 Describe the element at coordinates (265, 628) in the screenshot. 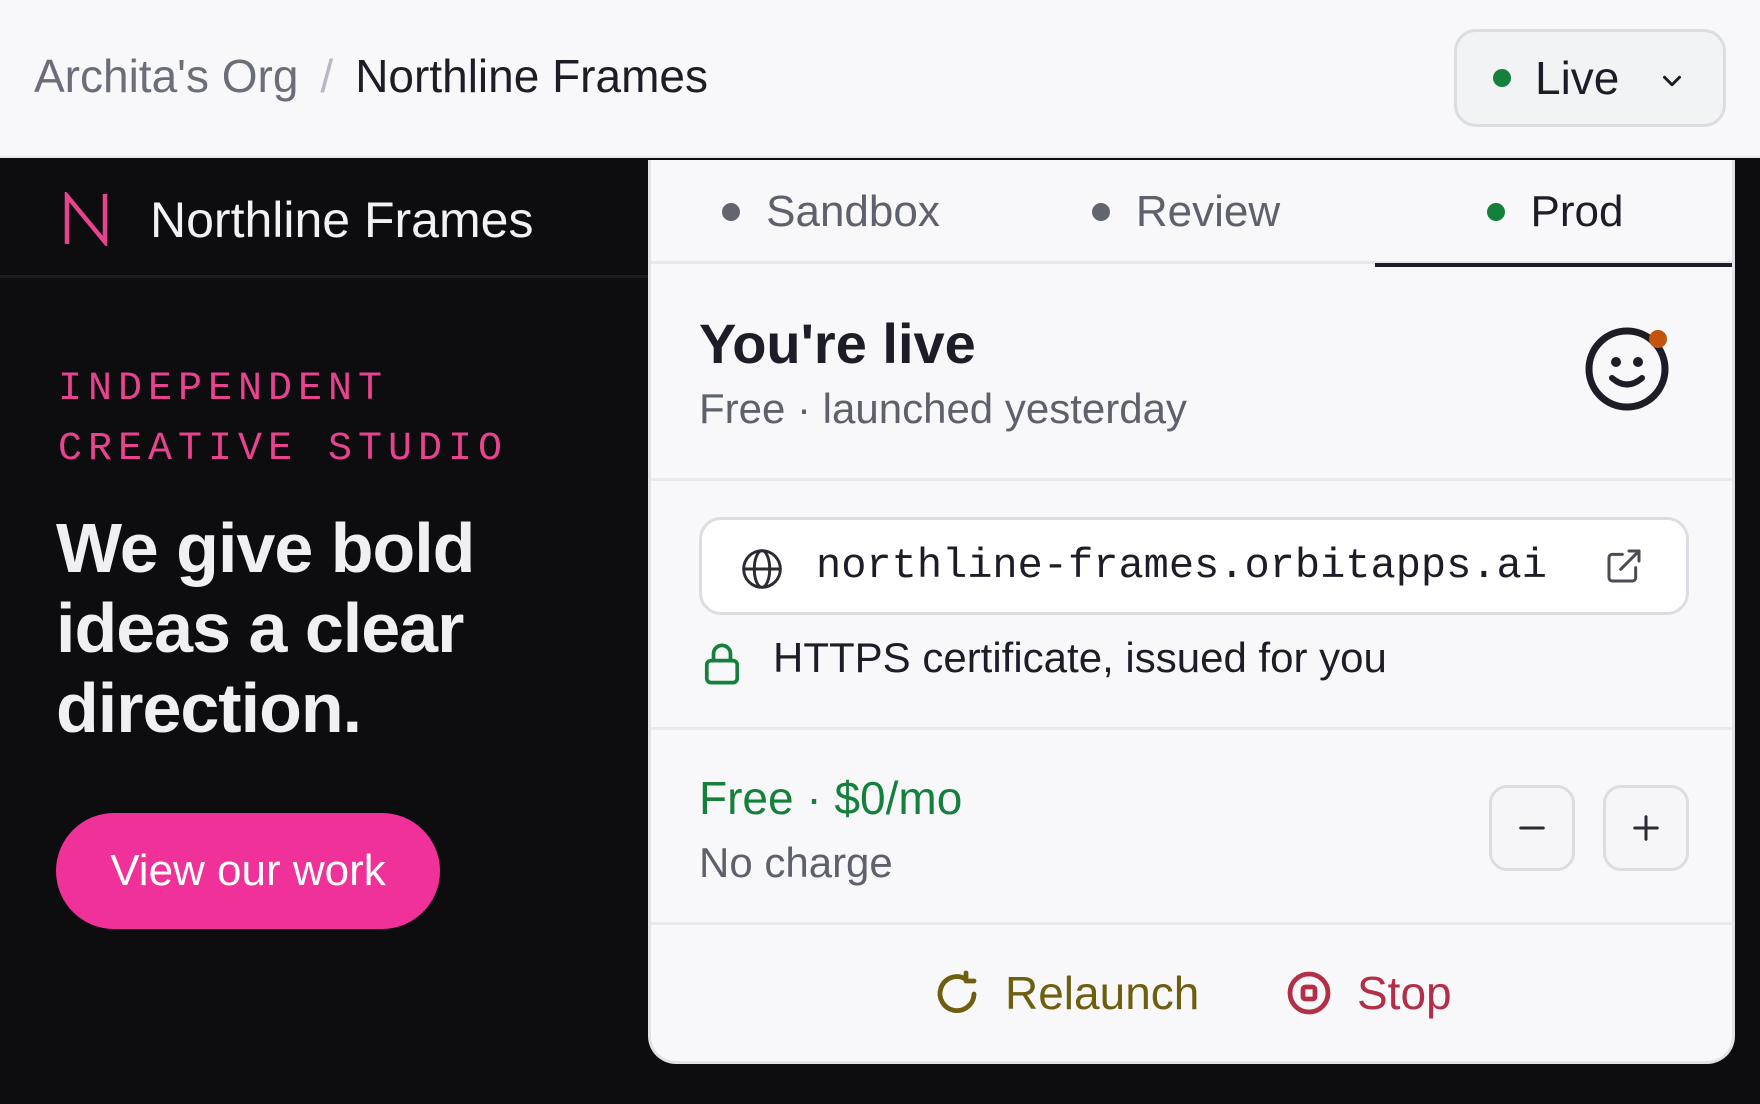

I see `preview-headline: We give bold ideas a clear direction.` at that location.